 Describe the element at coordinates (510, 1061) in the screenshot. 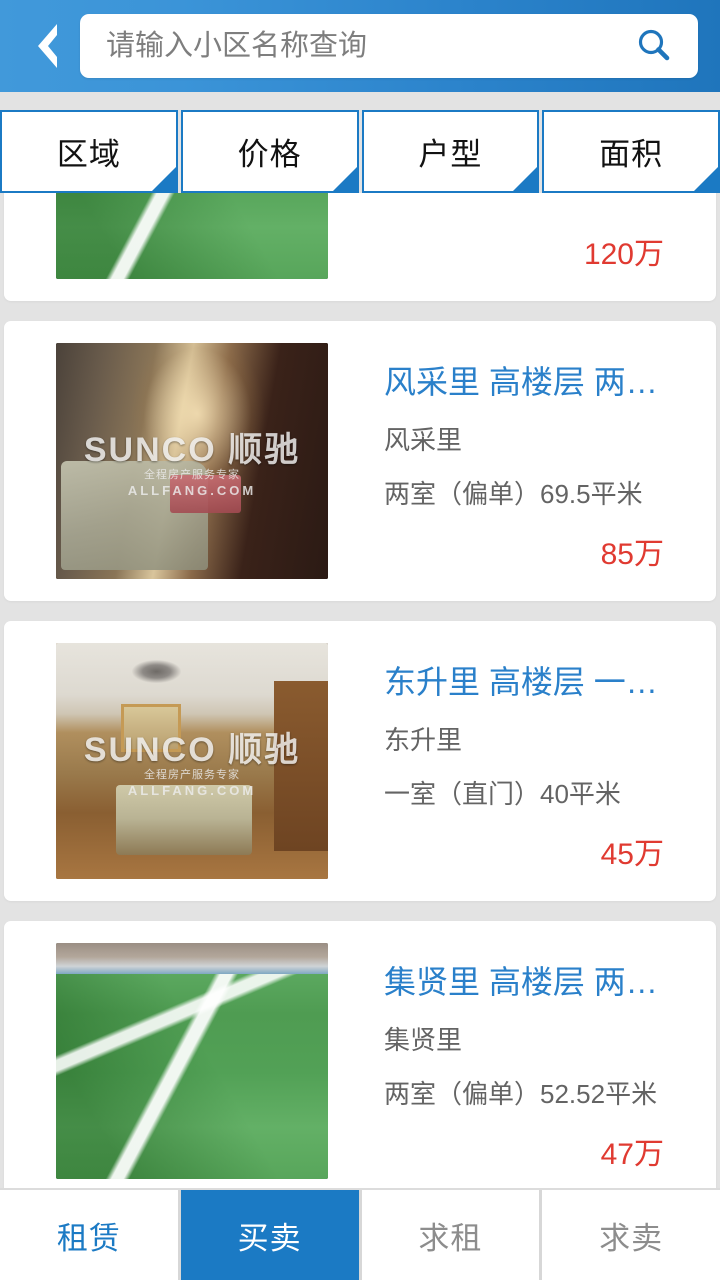

I see `listing-info: 集贤里 高楼层 两… 集贤里 两室（偏单）52.52平米 47万` at that location.